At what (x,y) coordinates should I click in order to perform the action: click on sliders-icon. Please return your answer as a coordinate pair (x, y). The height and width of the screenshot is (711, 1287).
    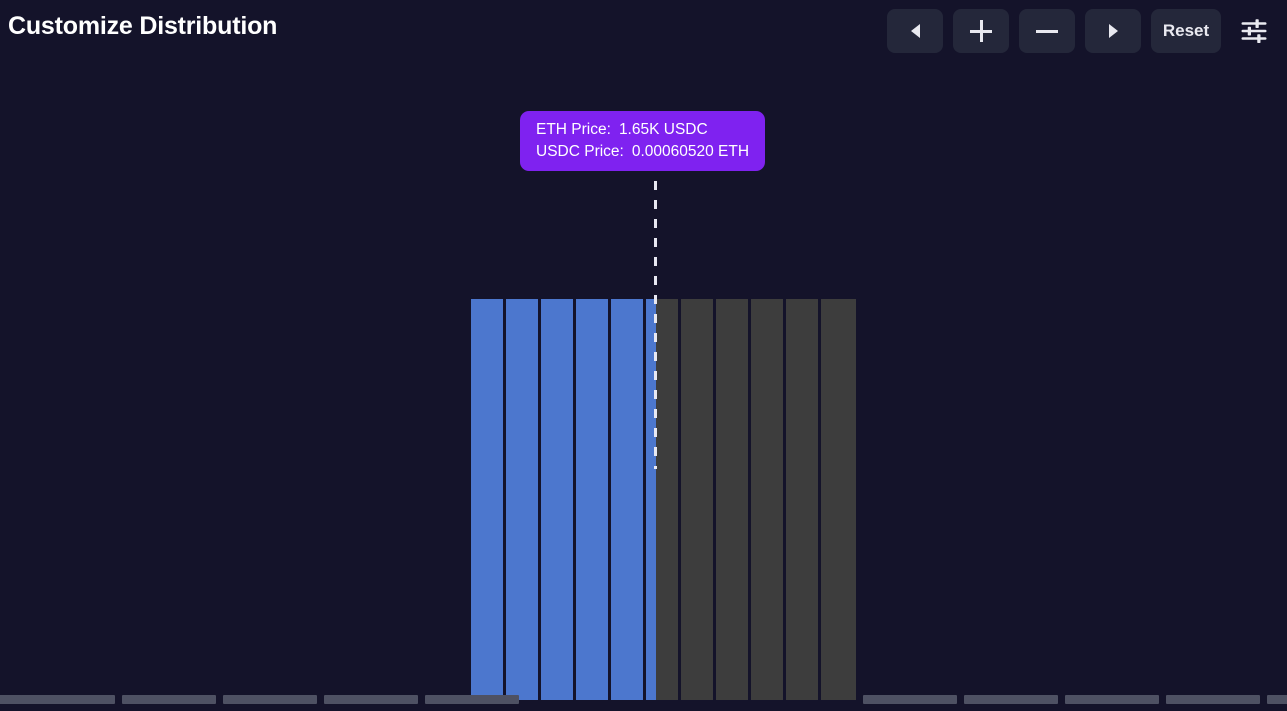
    Looking at the image, I should click on (1254, 31).